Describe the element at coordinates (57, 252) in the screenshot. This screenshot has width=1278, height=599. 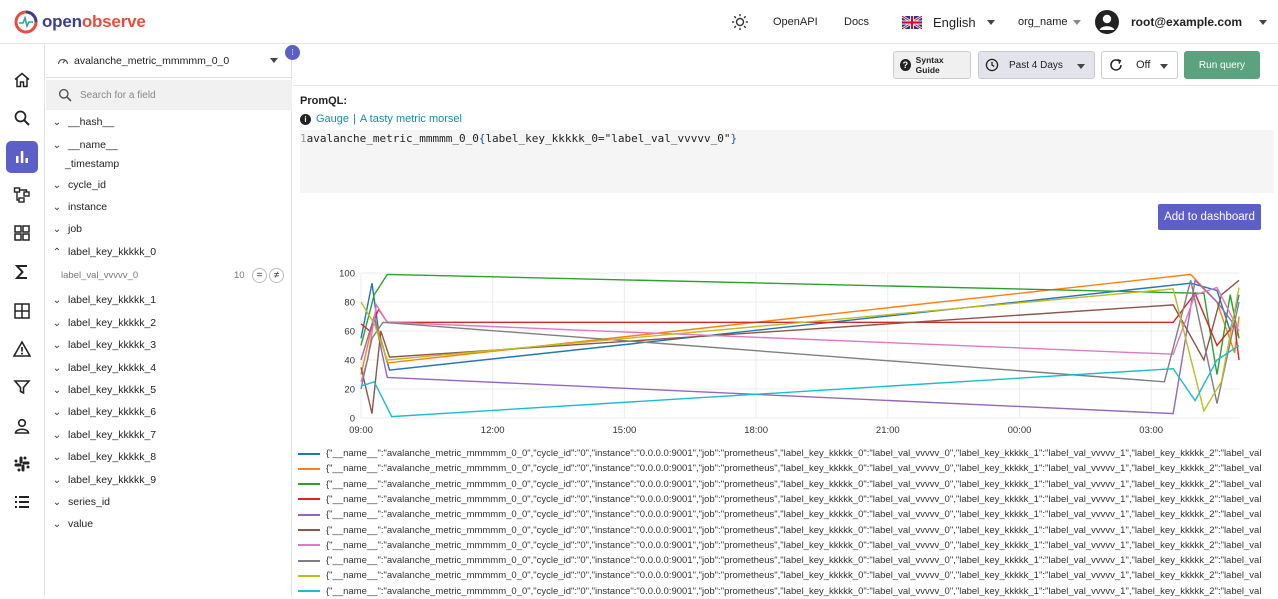
I see `chevron-up-icon: ⌃` at that location.